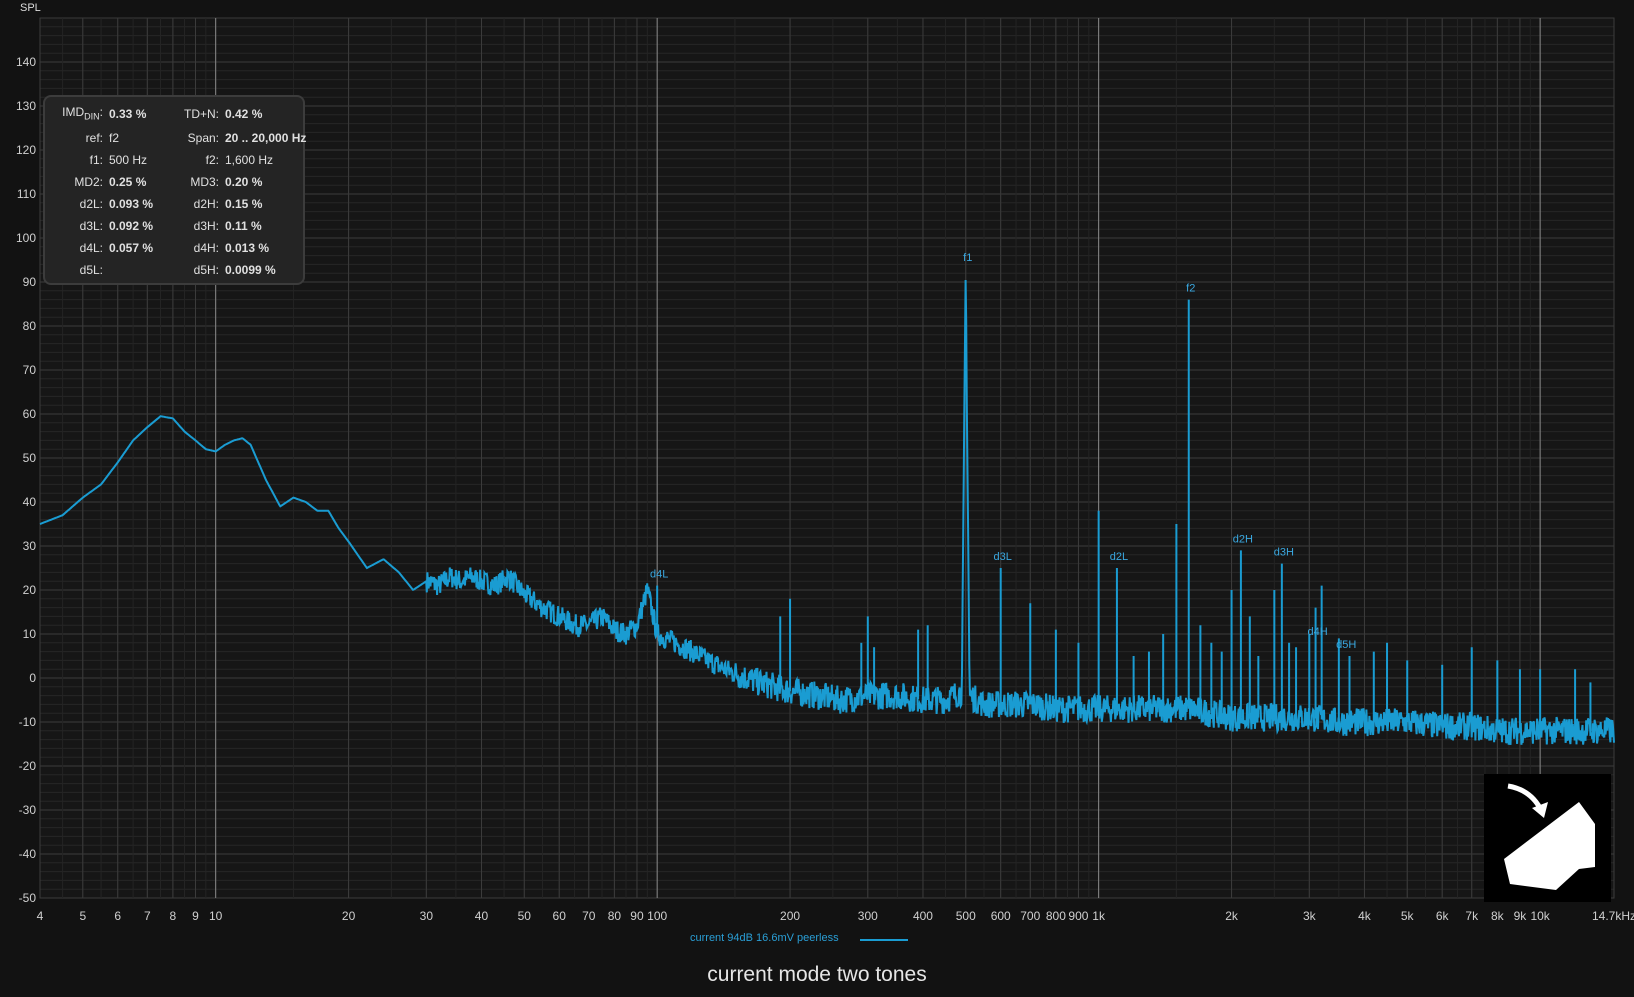 This screenshot has width=1634, height=997. Describe the element at coordinates (206, 204) in the screenshot. I see `d2h-label: d2H:` at that location.